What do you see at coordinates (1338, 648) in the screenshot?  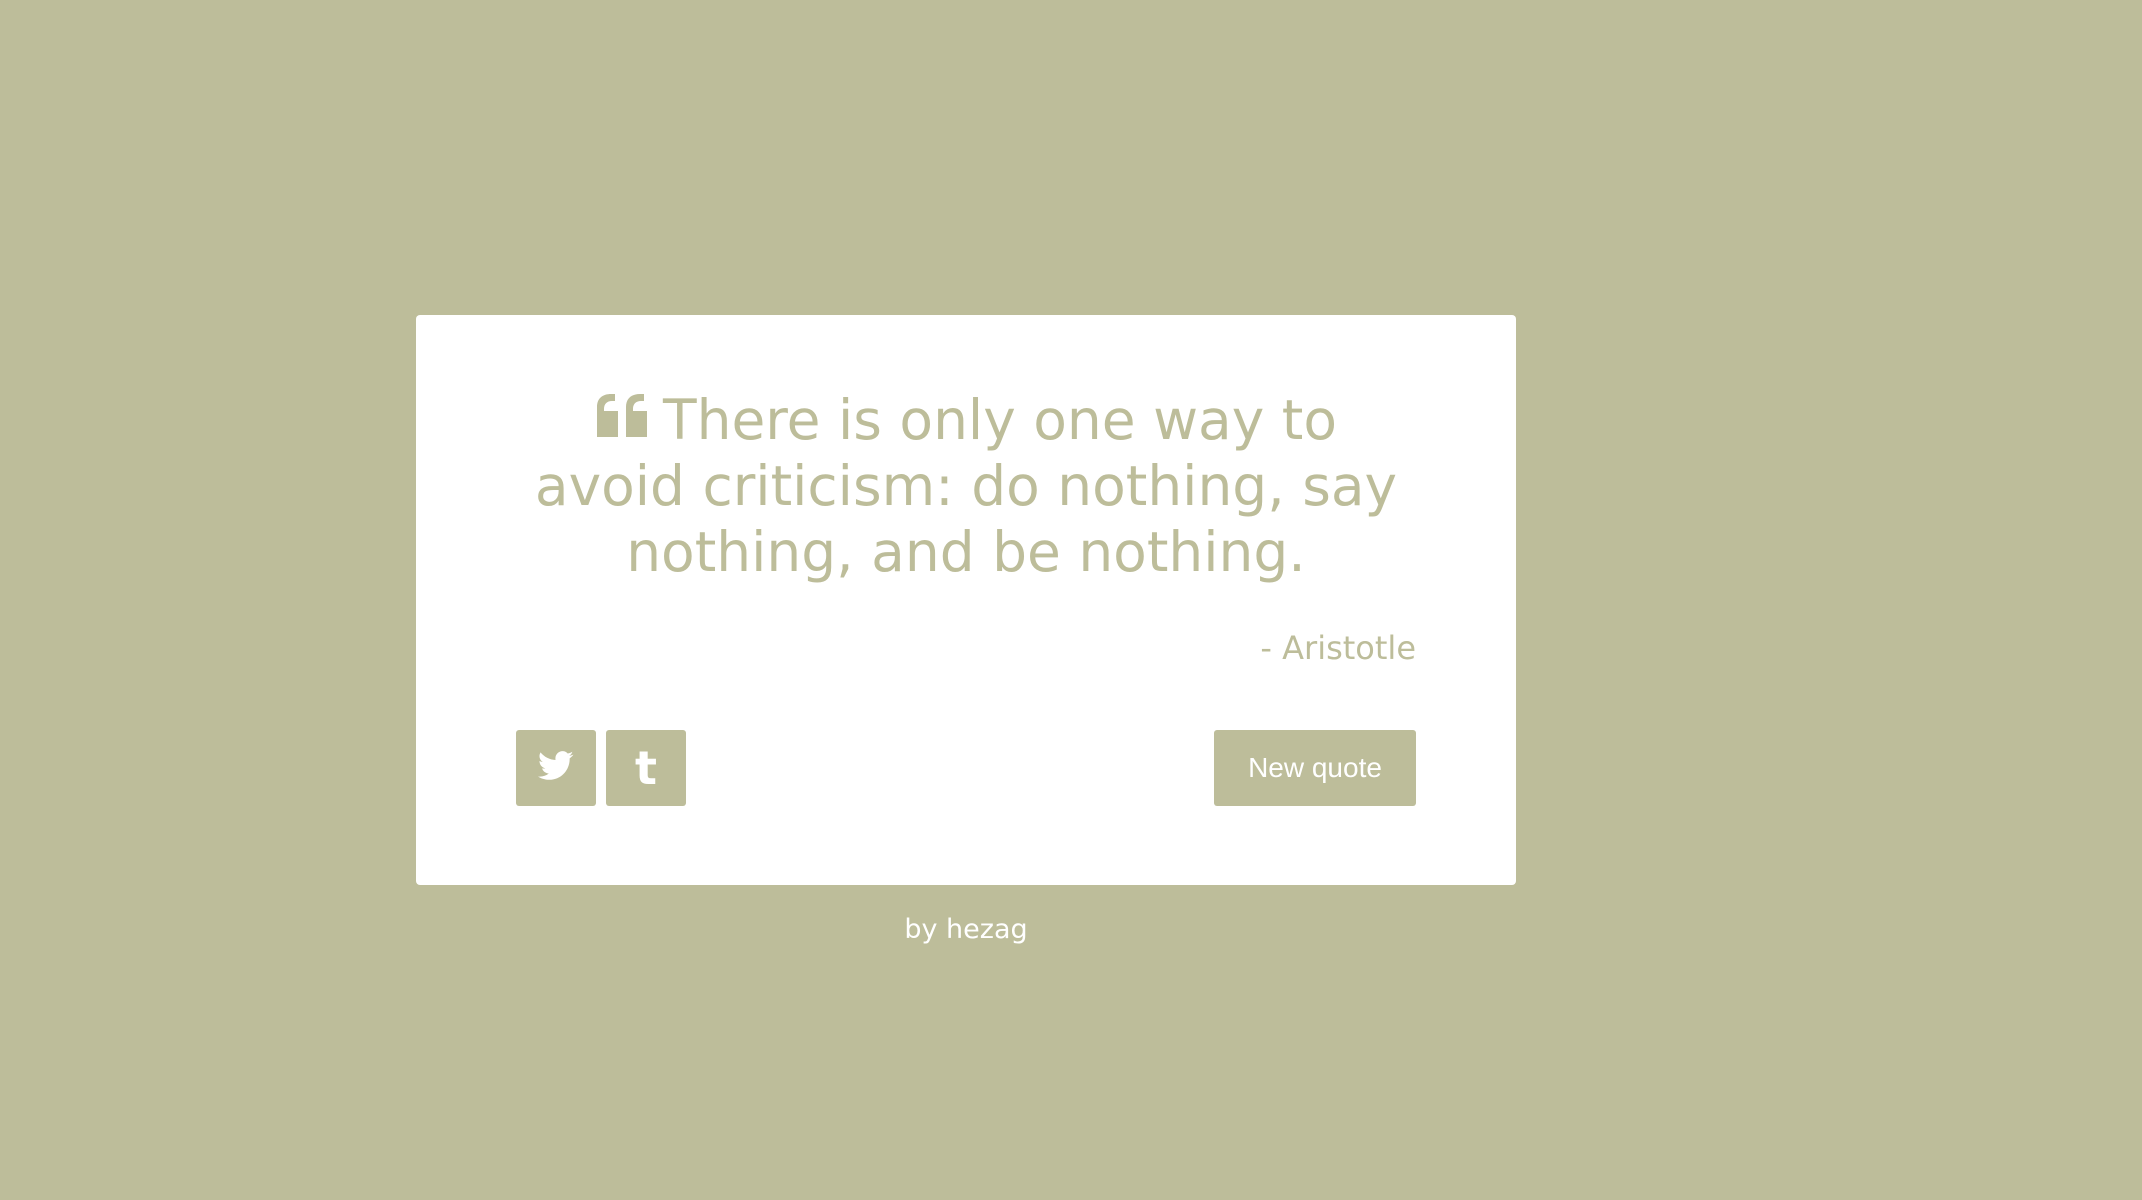 I see `quote-author: - Aristotle` at bounding box center [1338, 648].